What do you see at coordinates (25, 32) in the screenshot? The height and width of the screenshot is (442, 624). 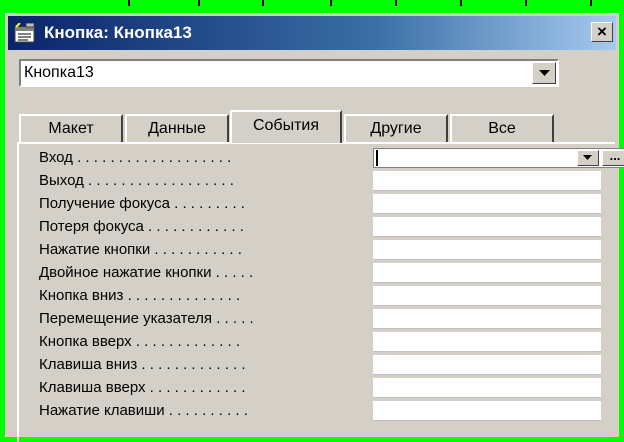 I see `property-sheet-icon` at bounding box center [25, 32].